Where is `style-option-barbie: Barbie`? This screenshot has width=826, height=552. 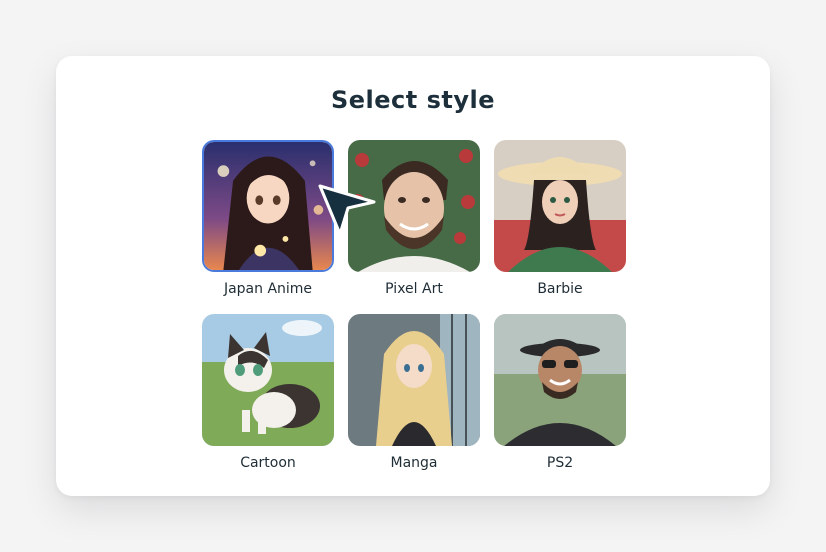
style-option-barbie: Barbie is located at coordinates (560, 218).